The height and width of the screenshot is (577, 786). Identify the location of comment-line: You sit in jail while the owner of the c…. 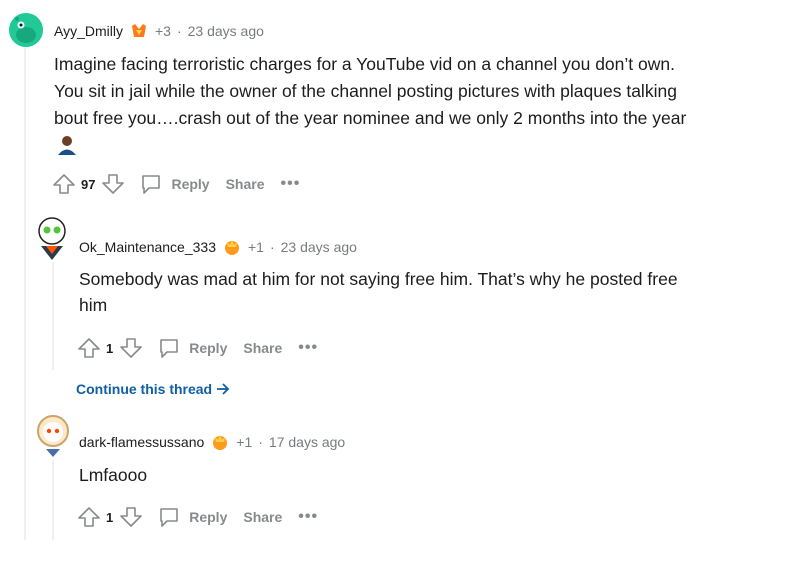
(365, 91).